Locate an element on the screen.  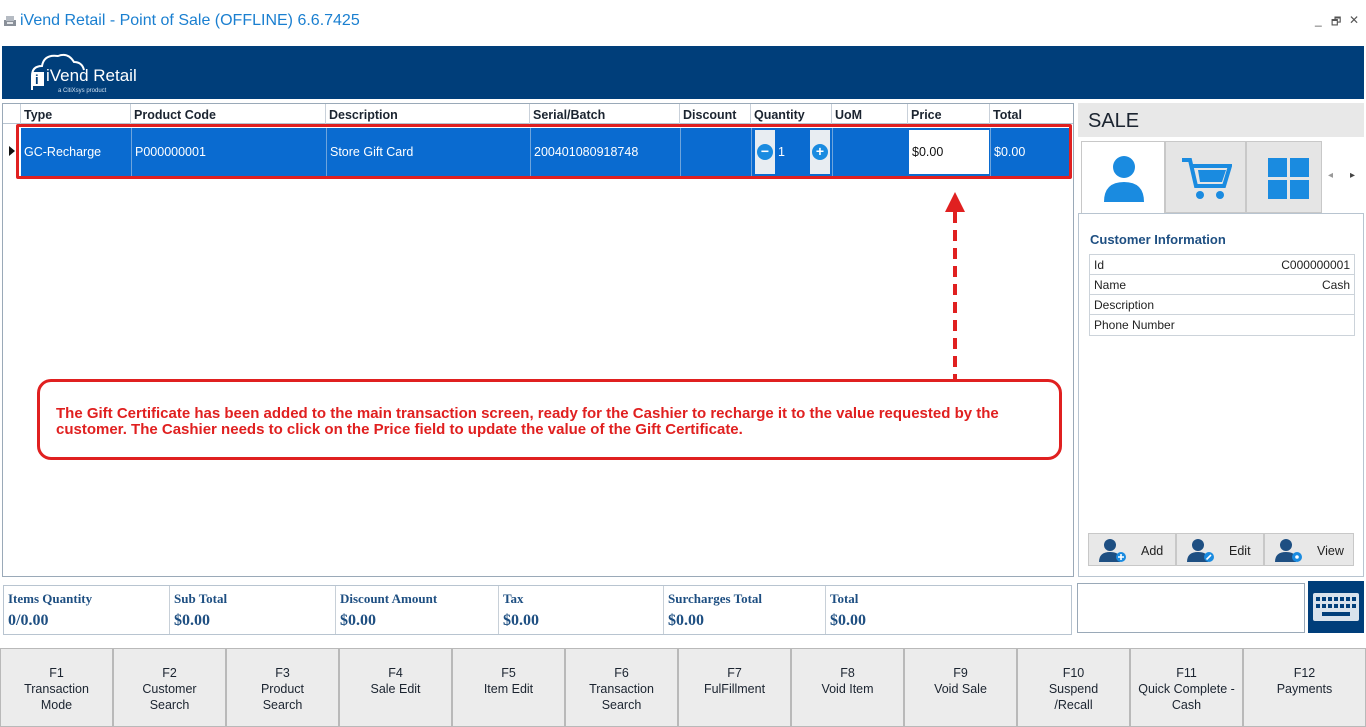
key-label: F1 is located at coordinates (56, 673).